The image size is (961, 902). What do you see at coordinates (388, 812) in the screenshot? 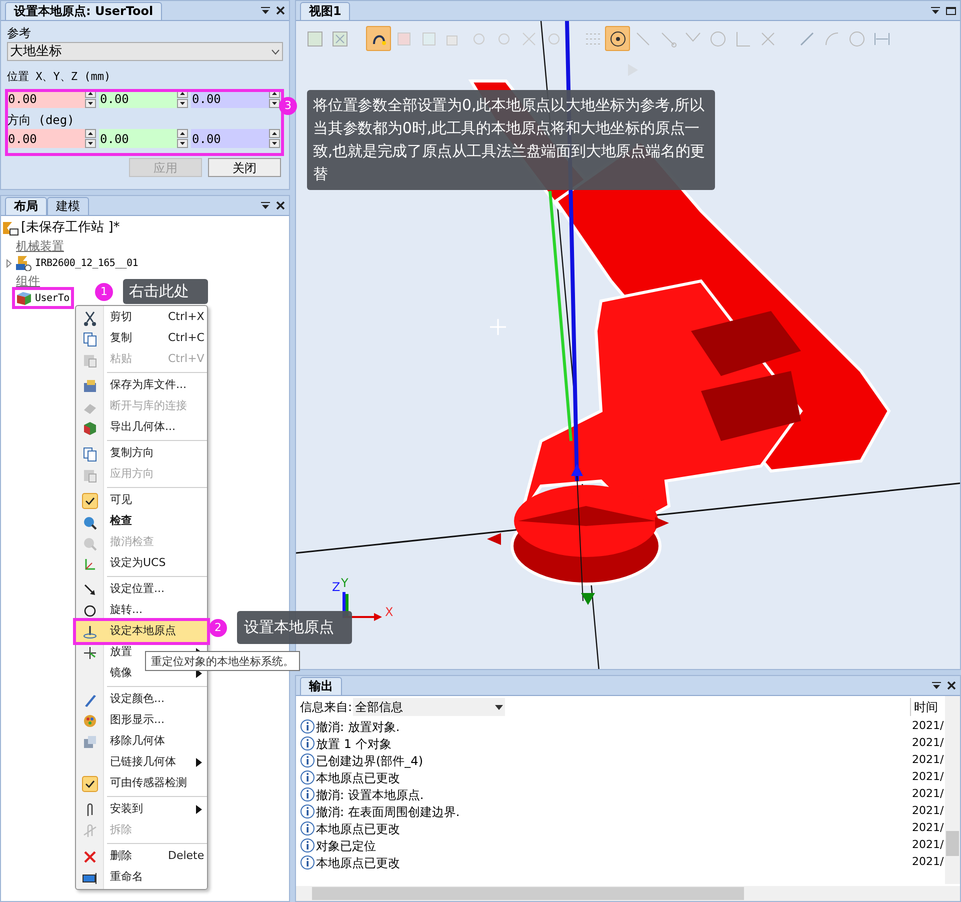
I see `log-message: 撤消: 在表面周围创建边界.` at bounding box center [388, 812].